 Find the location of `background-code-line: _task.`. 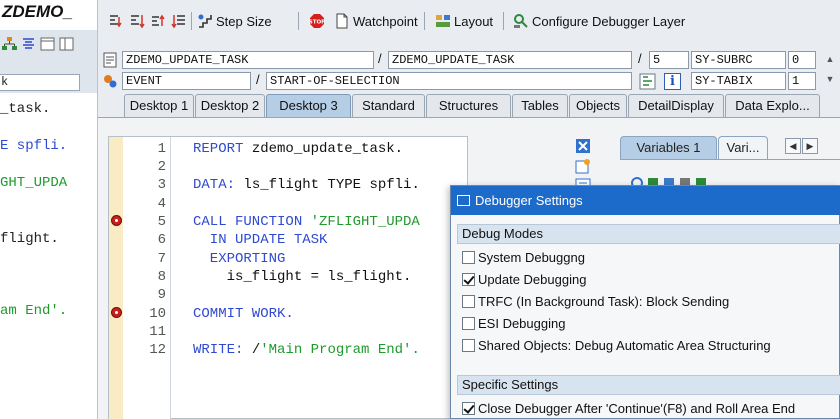

background-code-line: _task. is located at coordinates (25, 109).